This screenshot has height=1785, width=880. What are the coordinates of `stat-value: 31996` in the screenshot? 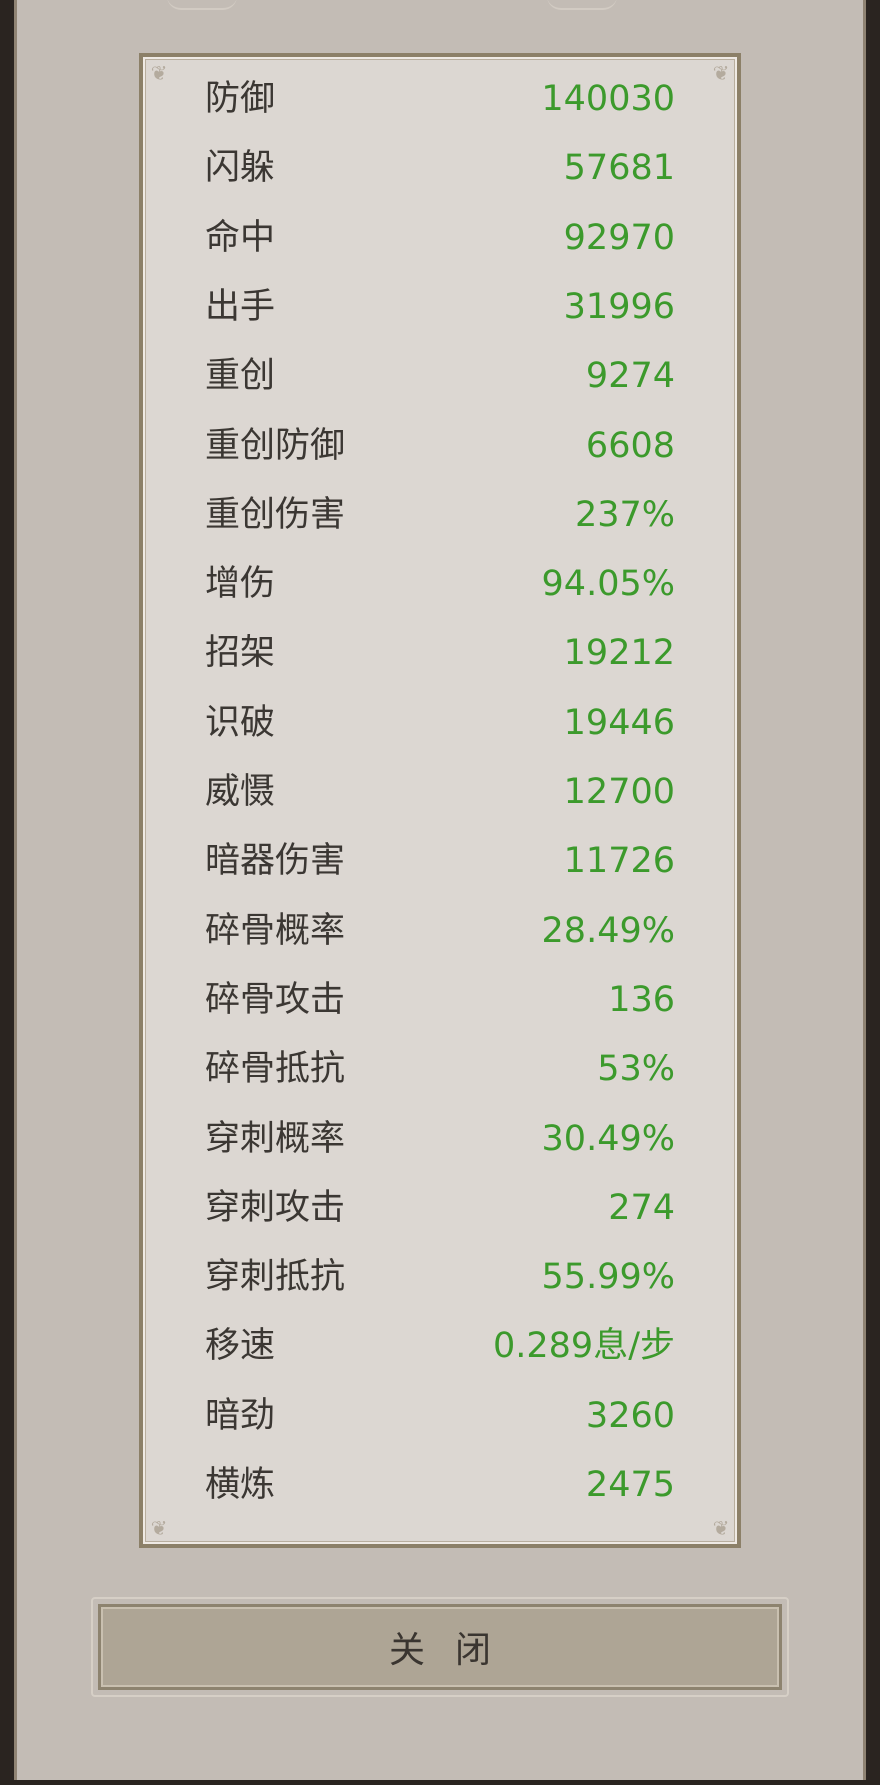 It's located at (619, 306).